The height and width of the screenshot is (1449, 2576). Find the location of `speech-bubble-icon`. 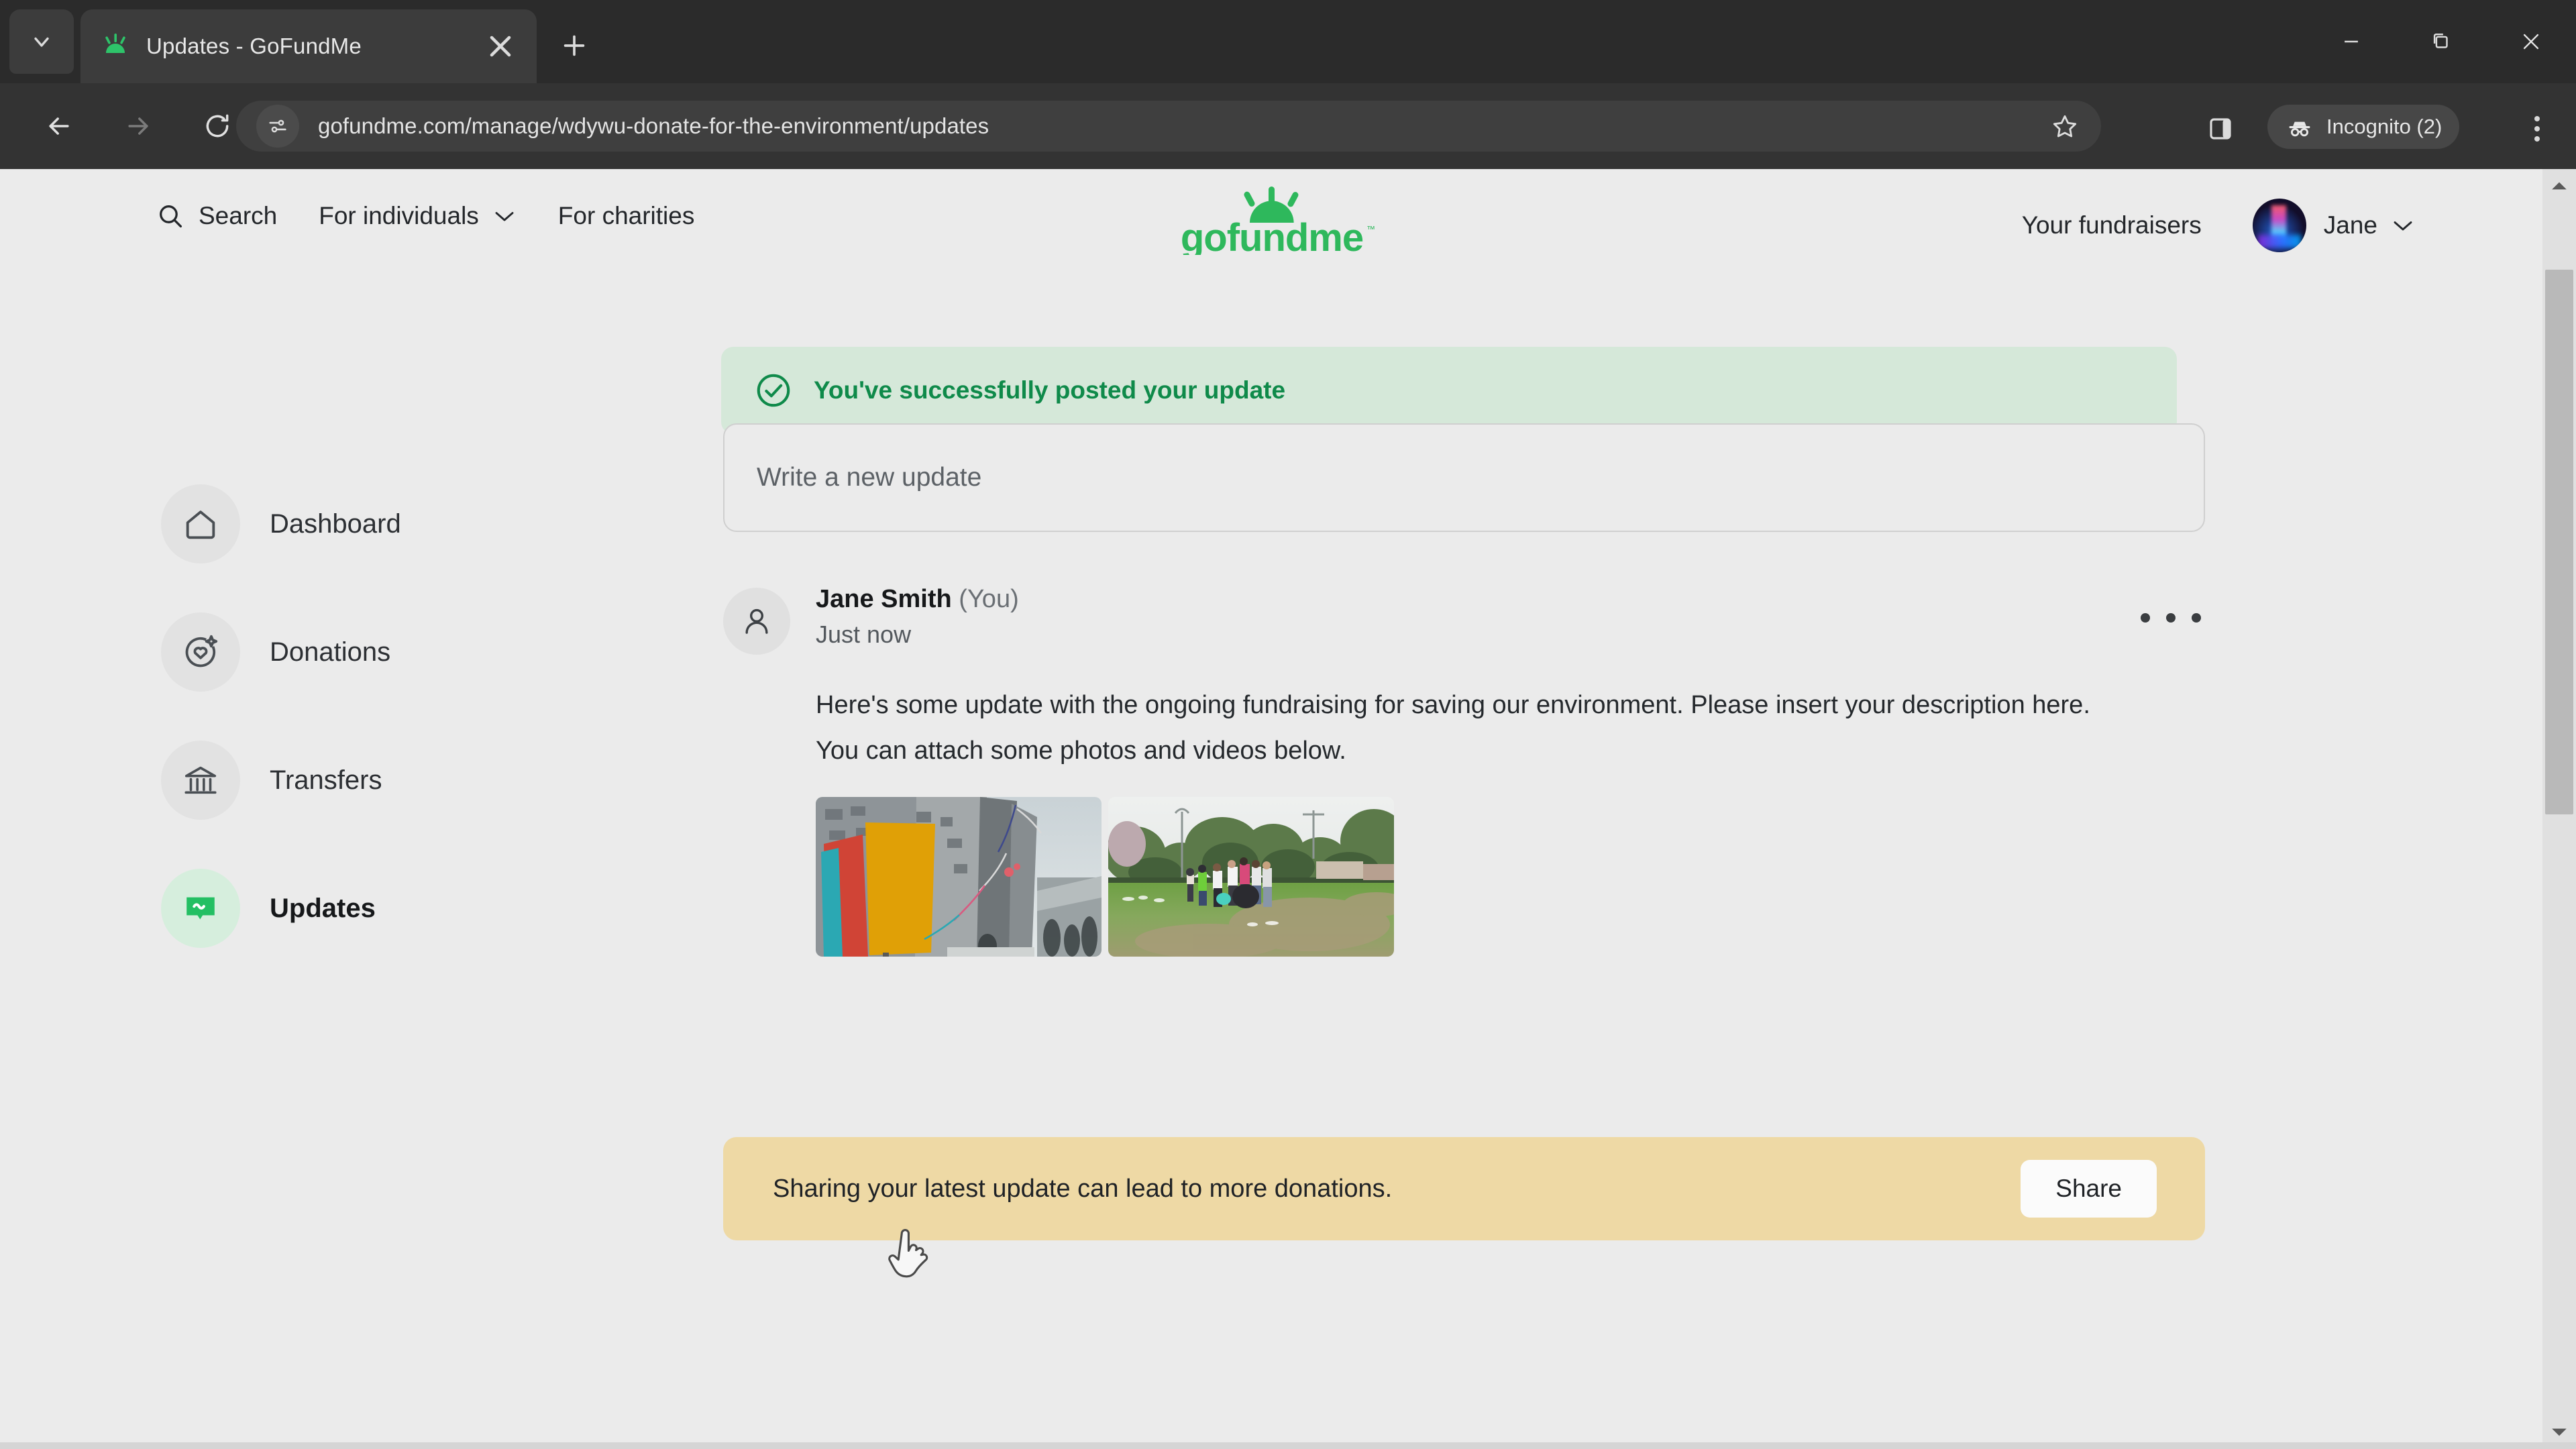

speech-bubble-icon is located at coordinates (200, 908).